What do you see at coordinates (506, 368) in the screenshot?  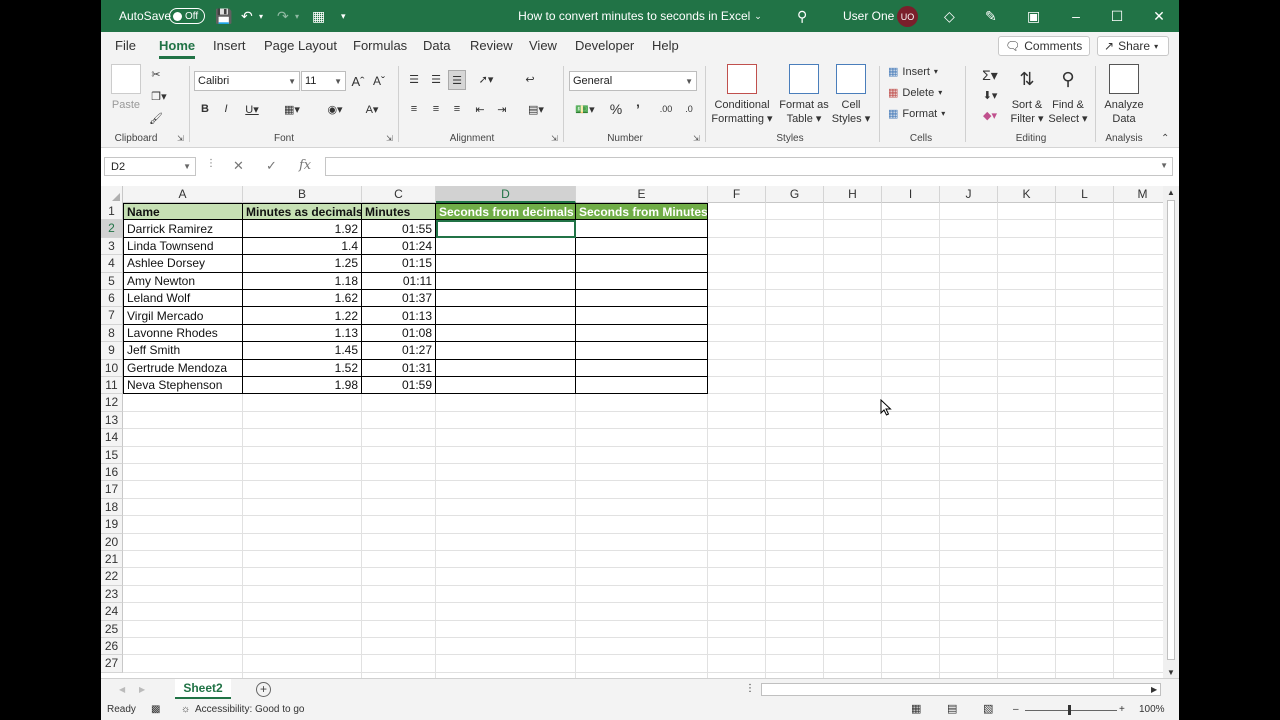 I see `cell-d10` at bounding box center [506, 368].